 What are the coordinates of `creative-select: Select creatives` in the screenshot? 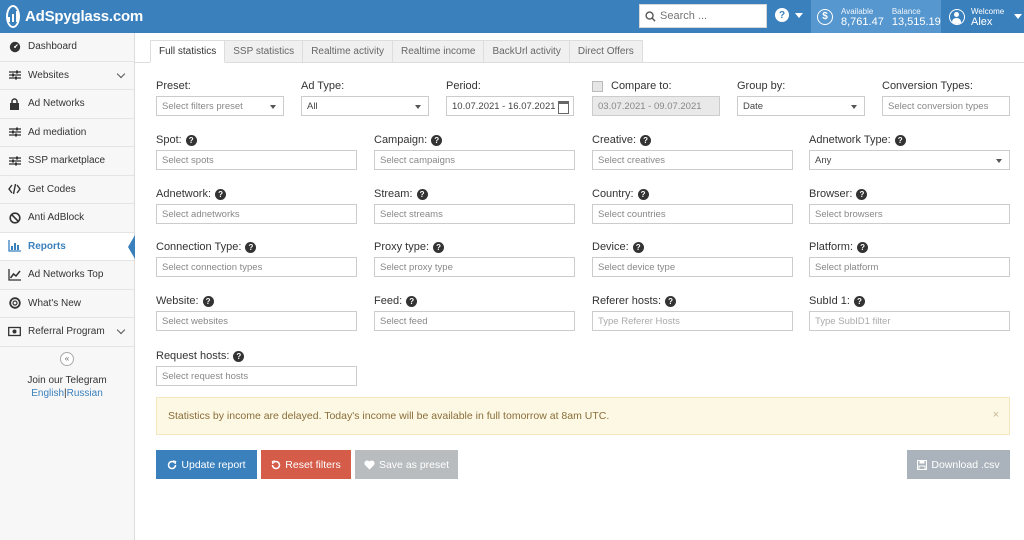 It's located at (692, 160).